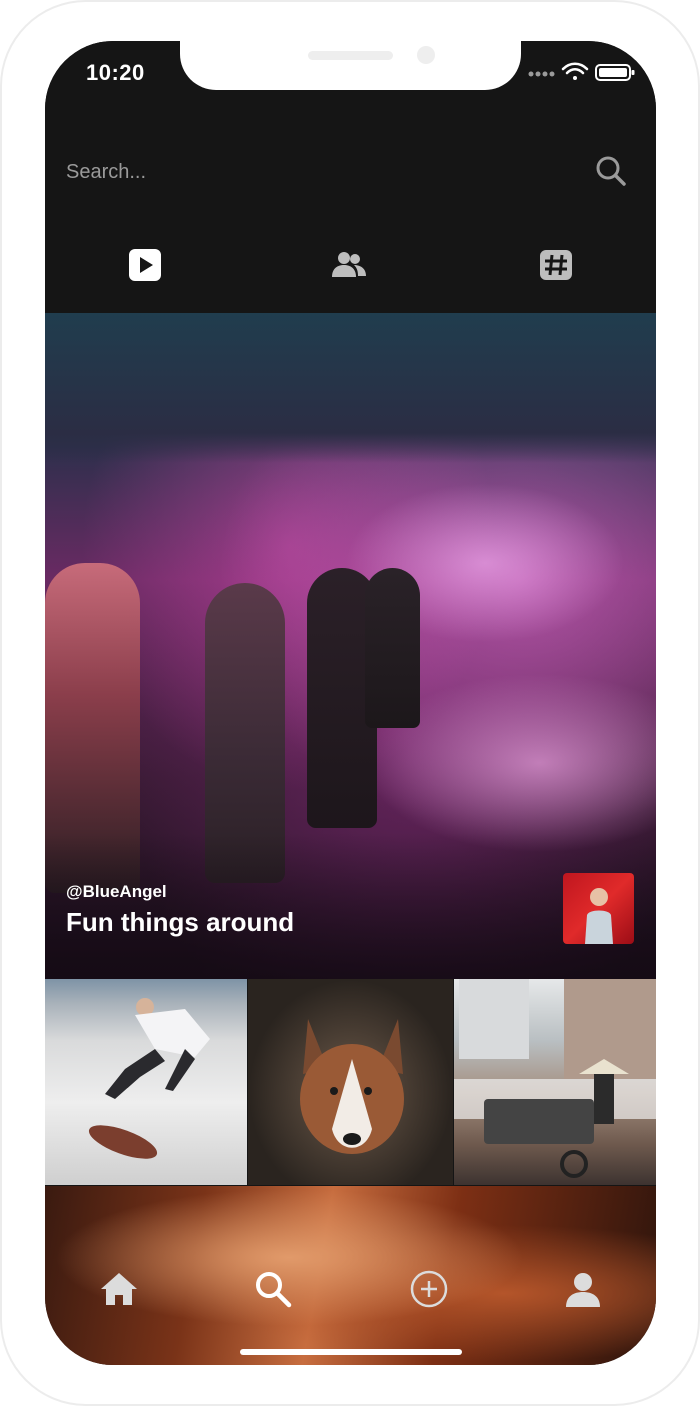 The image size is (700, 1406). What do you see at coordinates (556, 265) in the screenshot?
I see `tab-tags` at bounding box center [556, 265].